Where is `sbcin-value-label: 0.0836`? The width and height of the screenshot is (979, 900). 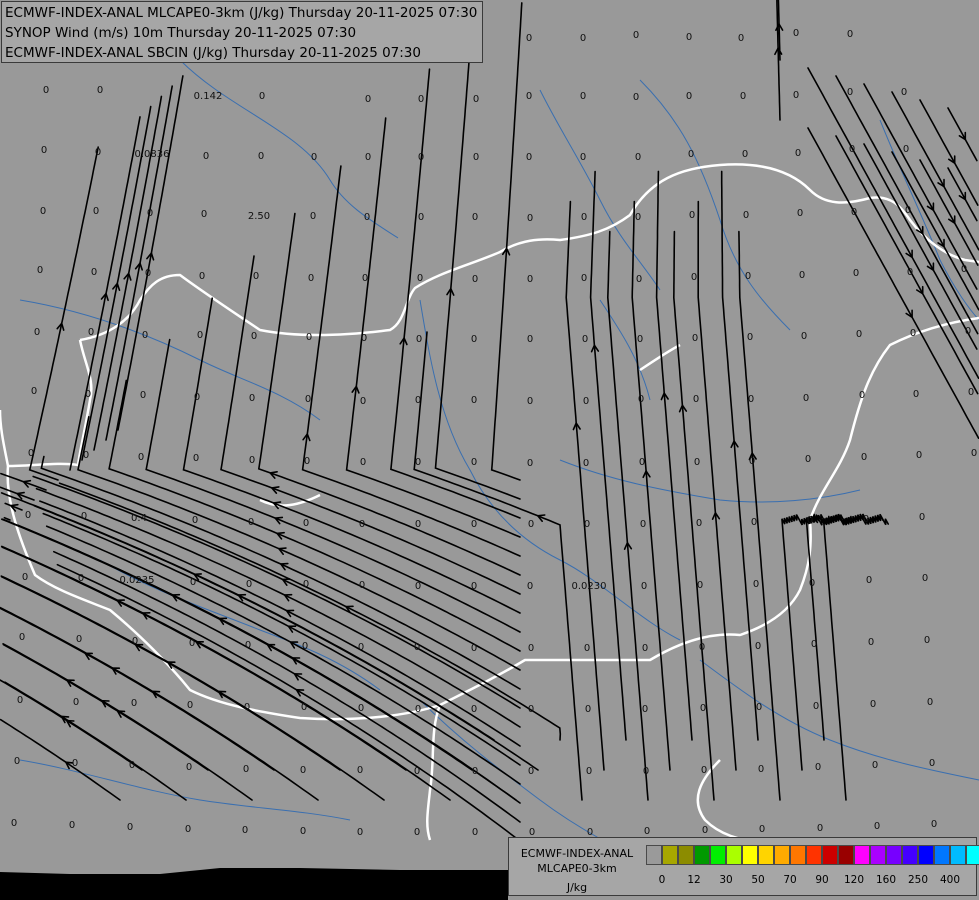
sbcin-value-label: 0.0836 is located at coordinates (152, 154).